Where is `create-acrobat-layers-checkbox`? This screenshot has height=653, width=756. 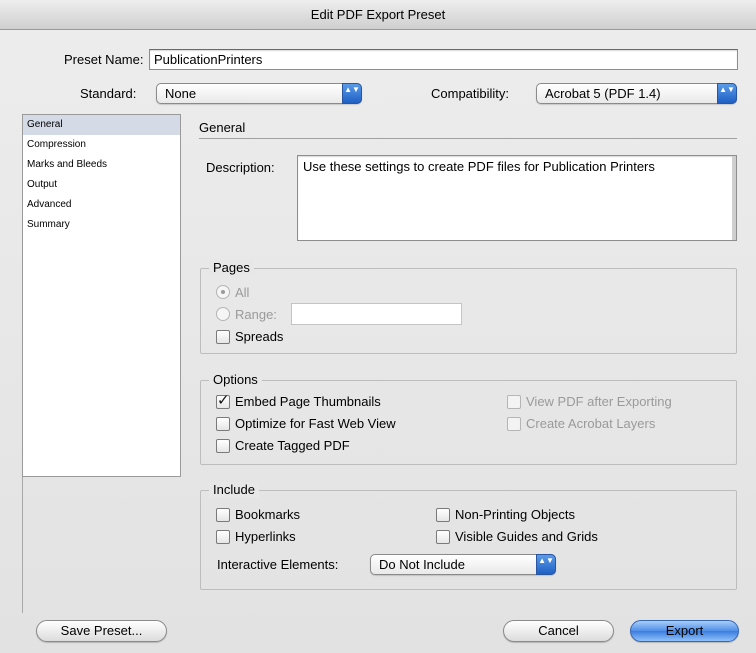
create-acrobat-layers-checkbox is located at coordinates (514, 424).